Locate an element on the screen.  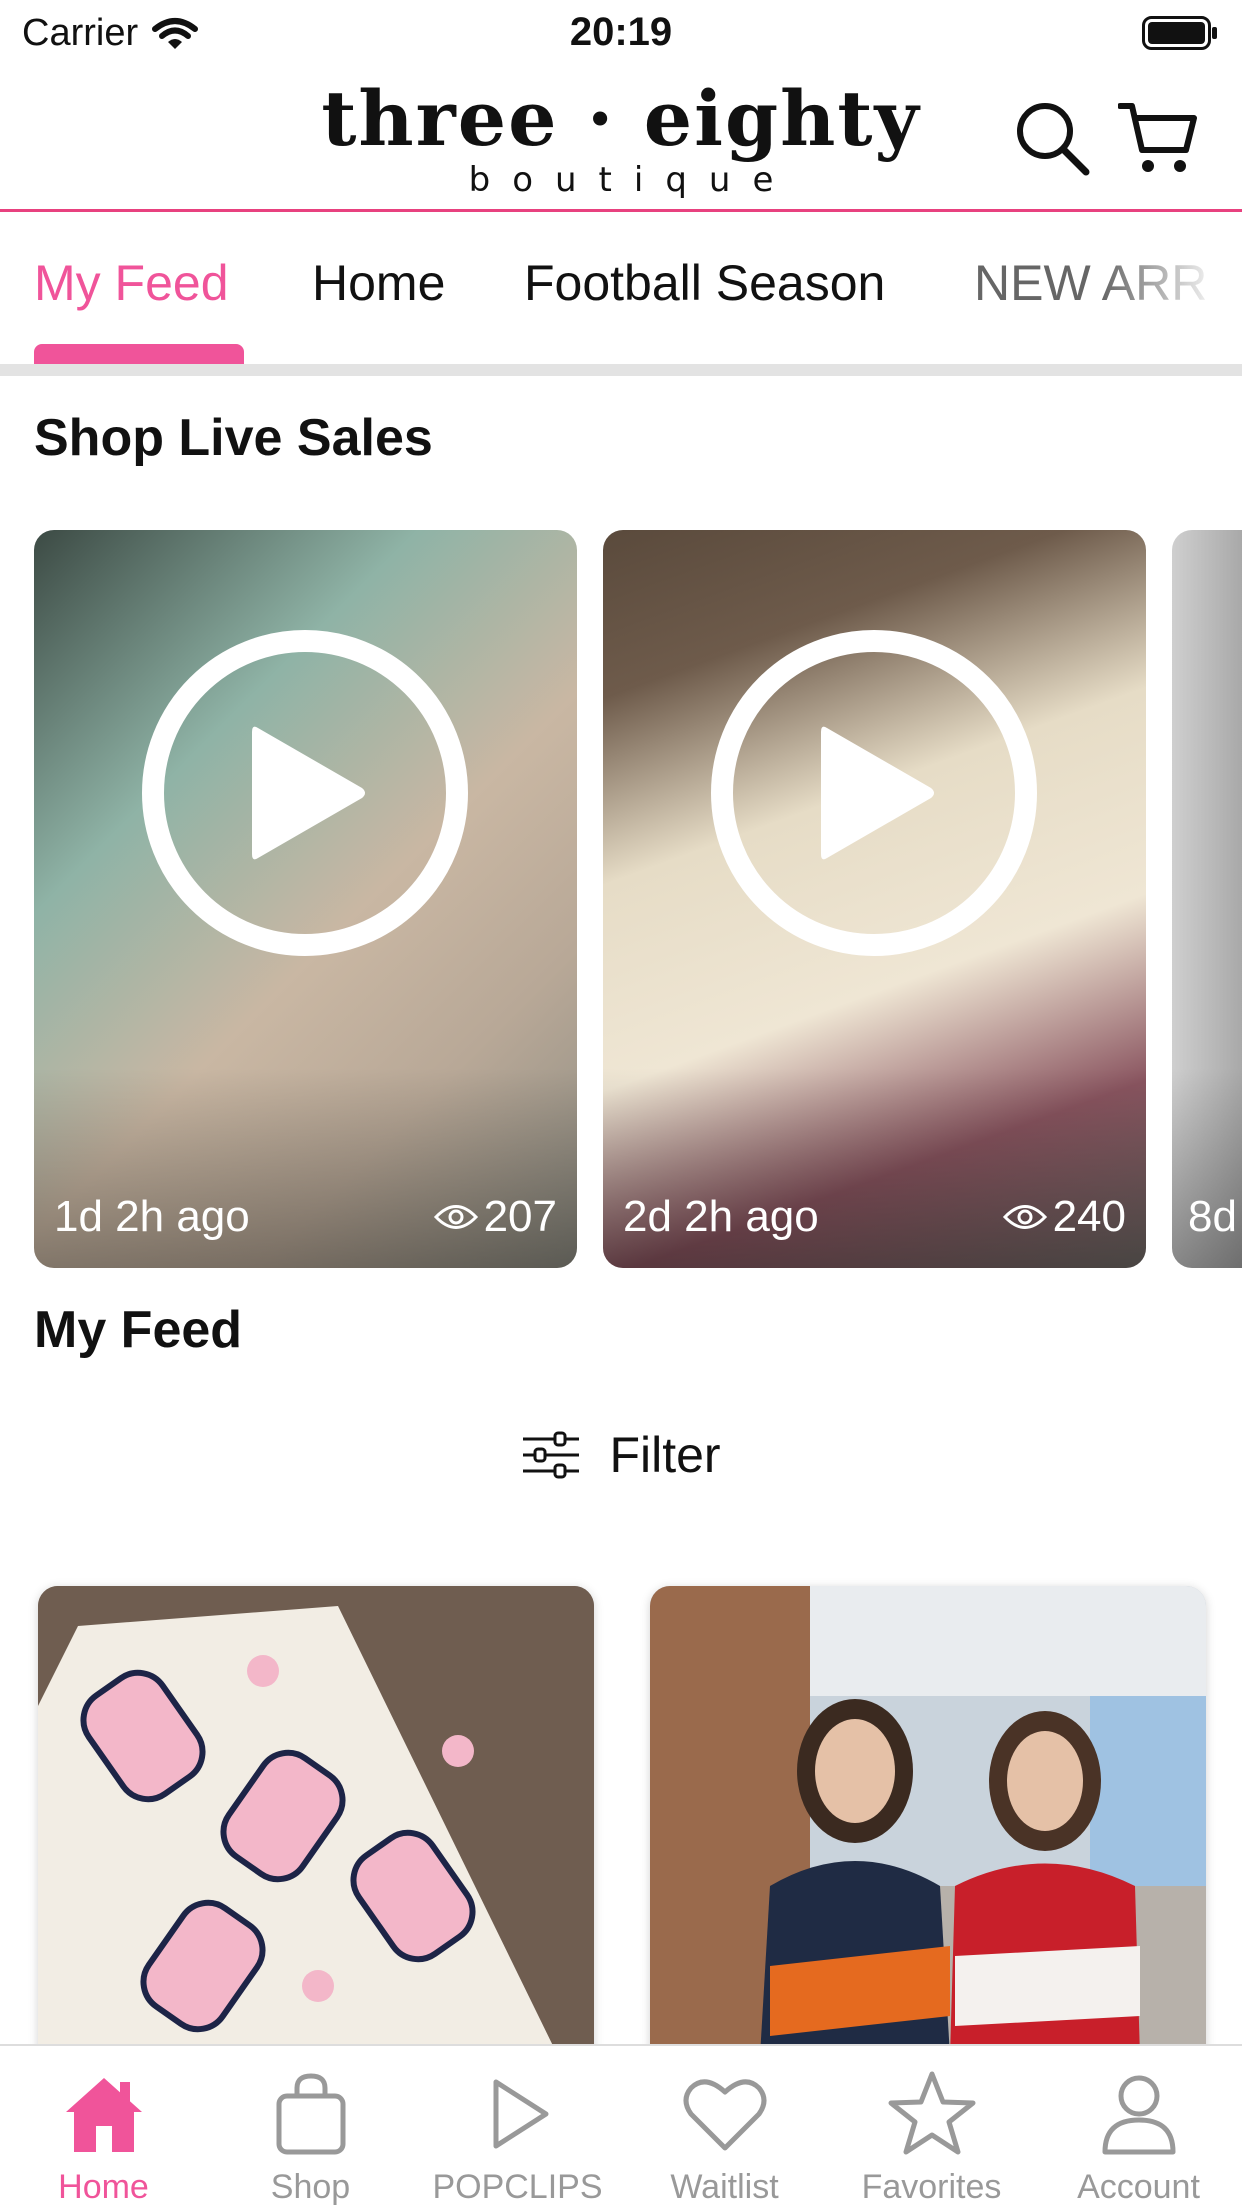
live-sale-card: 8d is located at coordinates (1207, 899).